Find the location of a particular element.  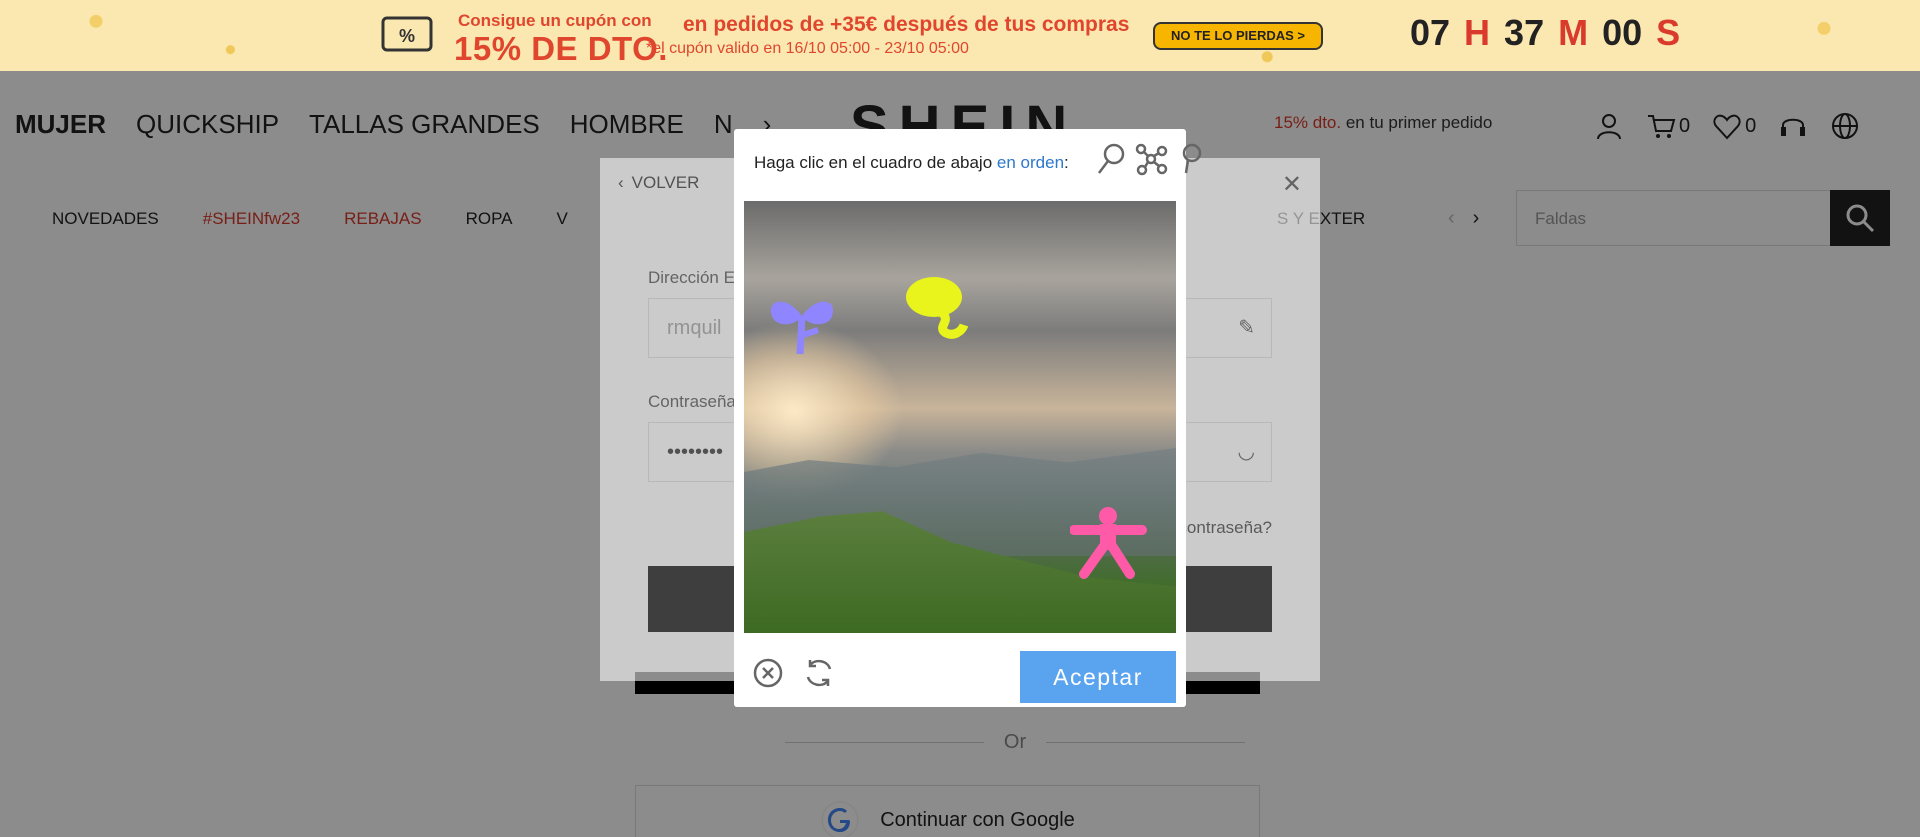

captcha-image is located at coordinates (960, 417).